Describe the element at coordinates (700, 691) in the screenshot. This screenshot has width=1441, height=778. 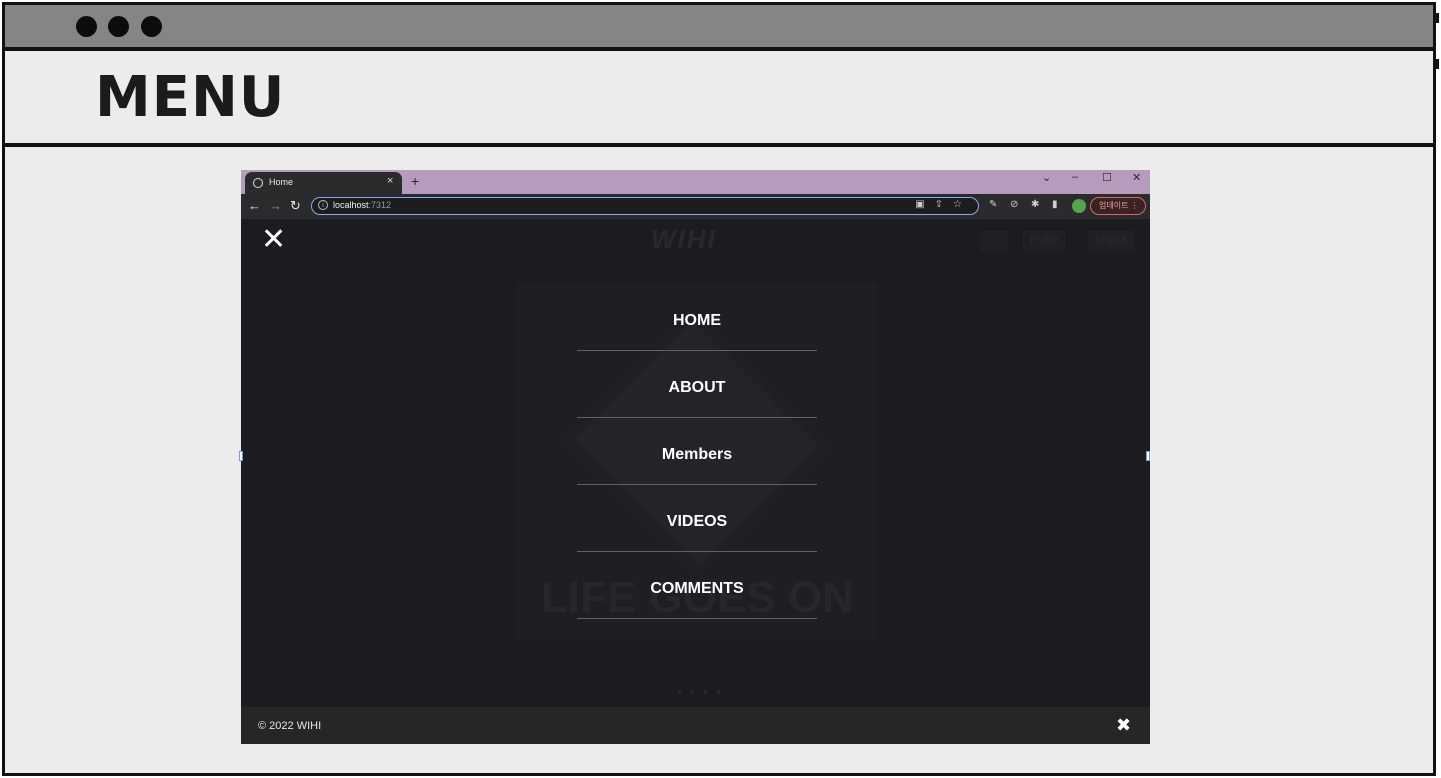
I see `carousel-dots: ● ● ● ●` at that location.